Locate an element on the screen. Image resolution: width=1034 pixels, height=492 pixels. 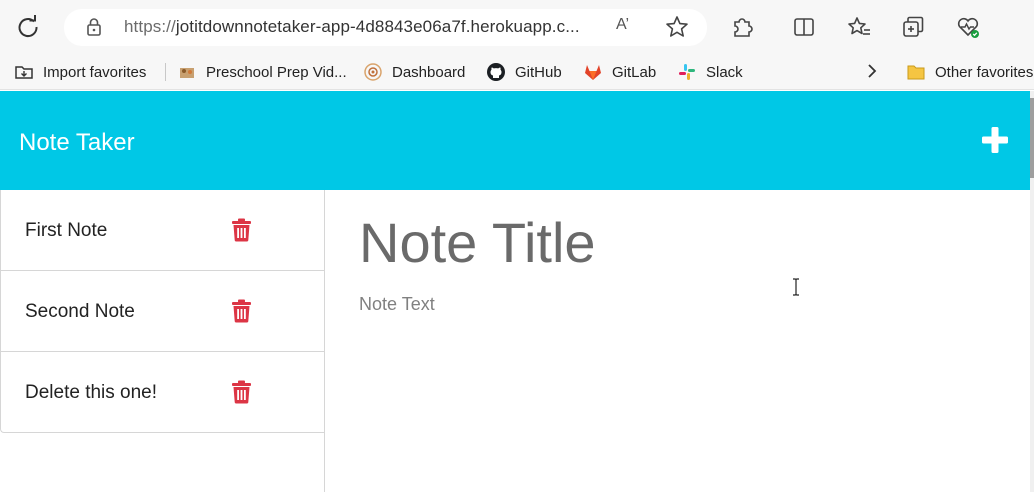
dashboard-icon is located at coordinates (373, 72).